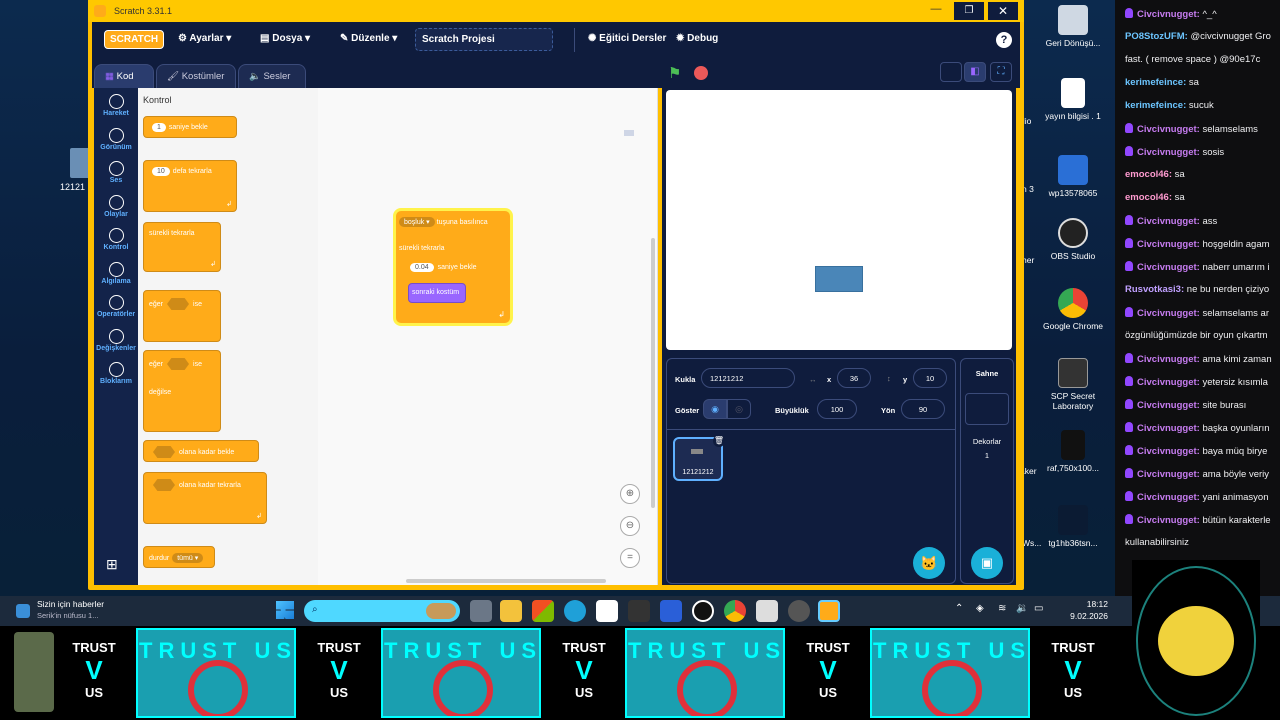 This screenshot has height=720, width=1280. Describe the element at coordinates (701, 73) in the screenshot. I see `stop-icon` at that location.